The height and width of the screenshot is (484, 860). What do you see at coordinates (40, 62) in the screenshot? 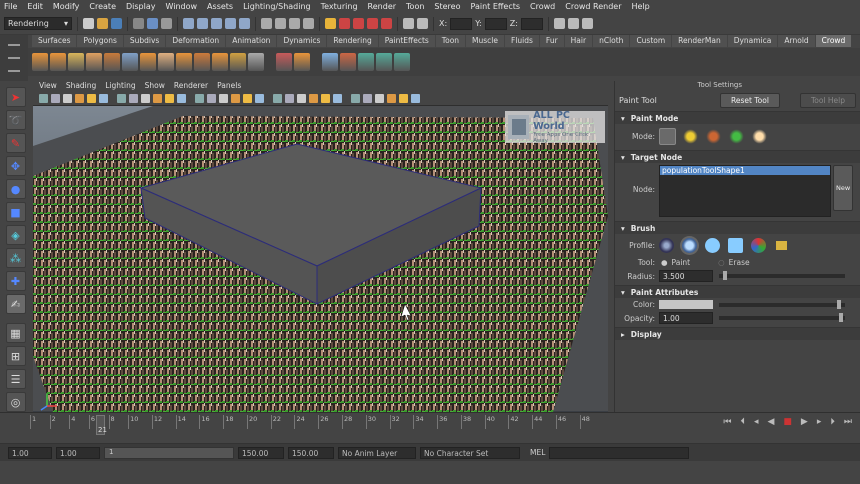
I see `shelf-crowd-tool-1-icon` at bounding box center [40, 62].